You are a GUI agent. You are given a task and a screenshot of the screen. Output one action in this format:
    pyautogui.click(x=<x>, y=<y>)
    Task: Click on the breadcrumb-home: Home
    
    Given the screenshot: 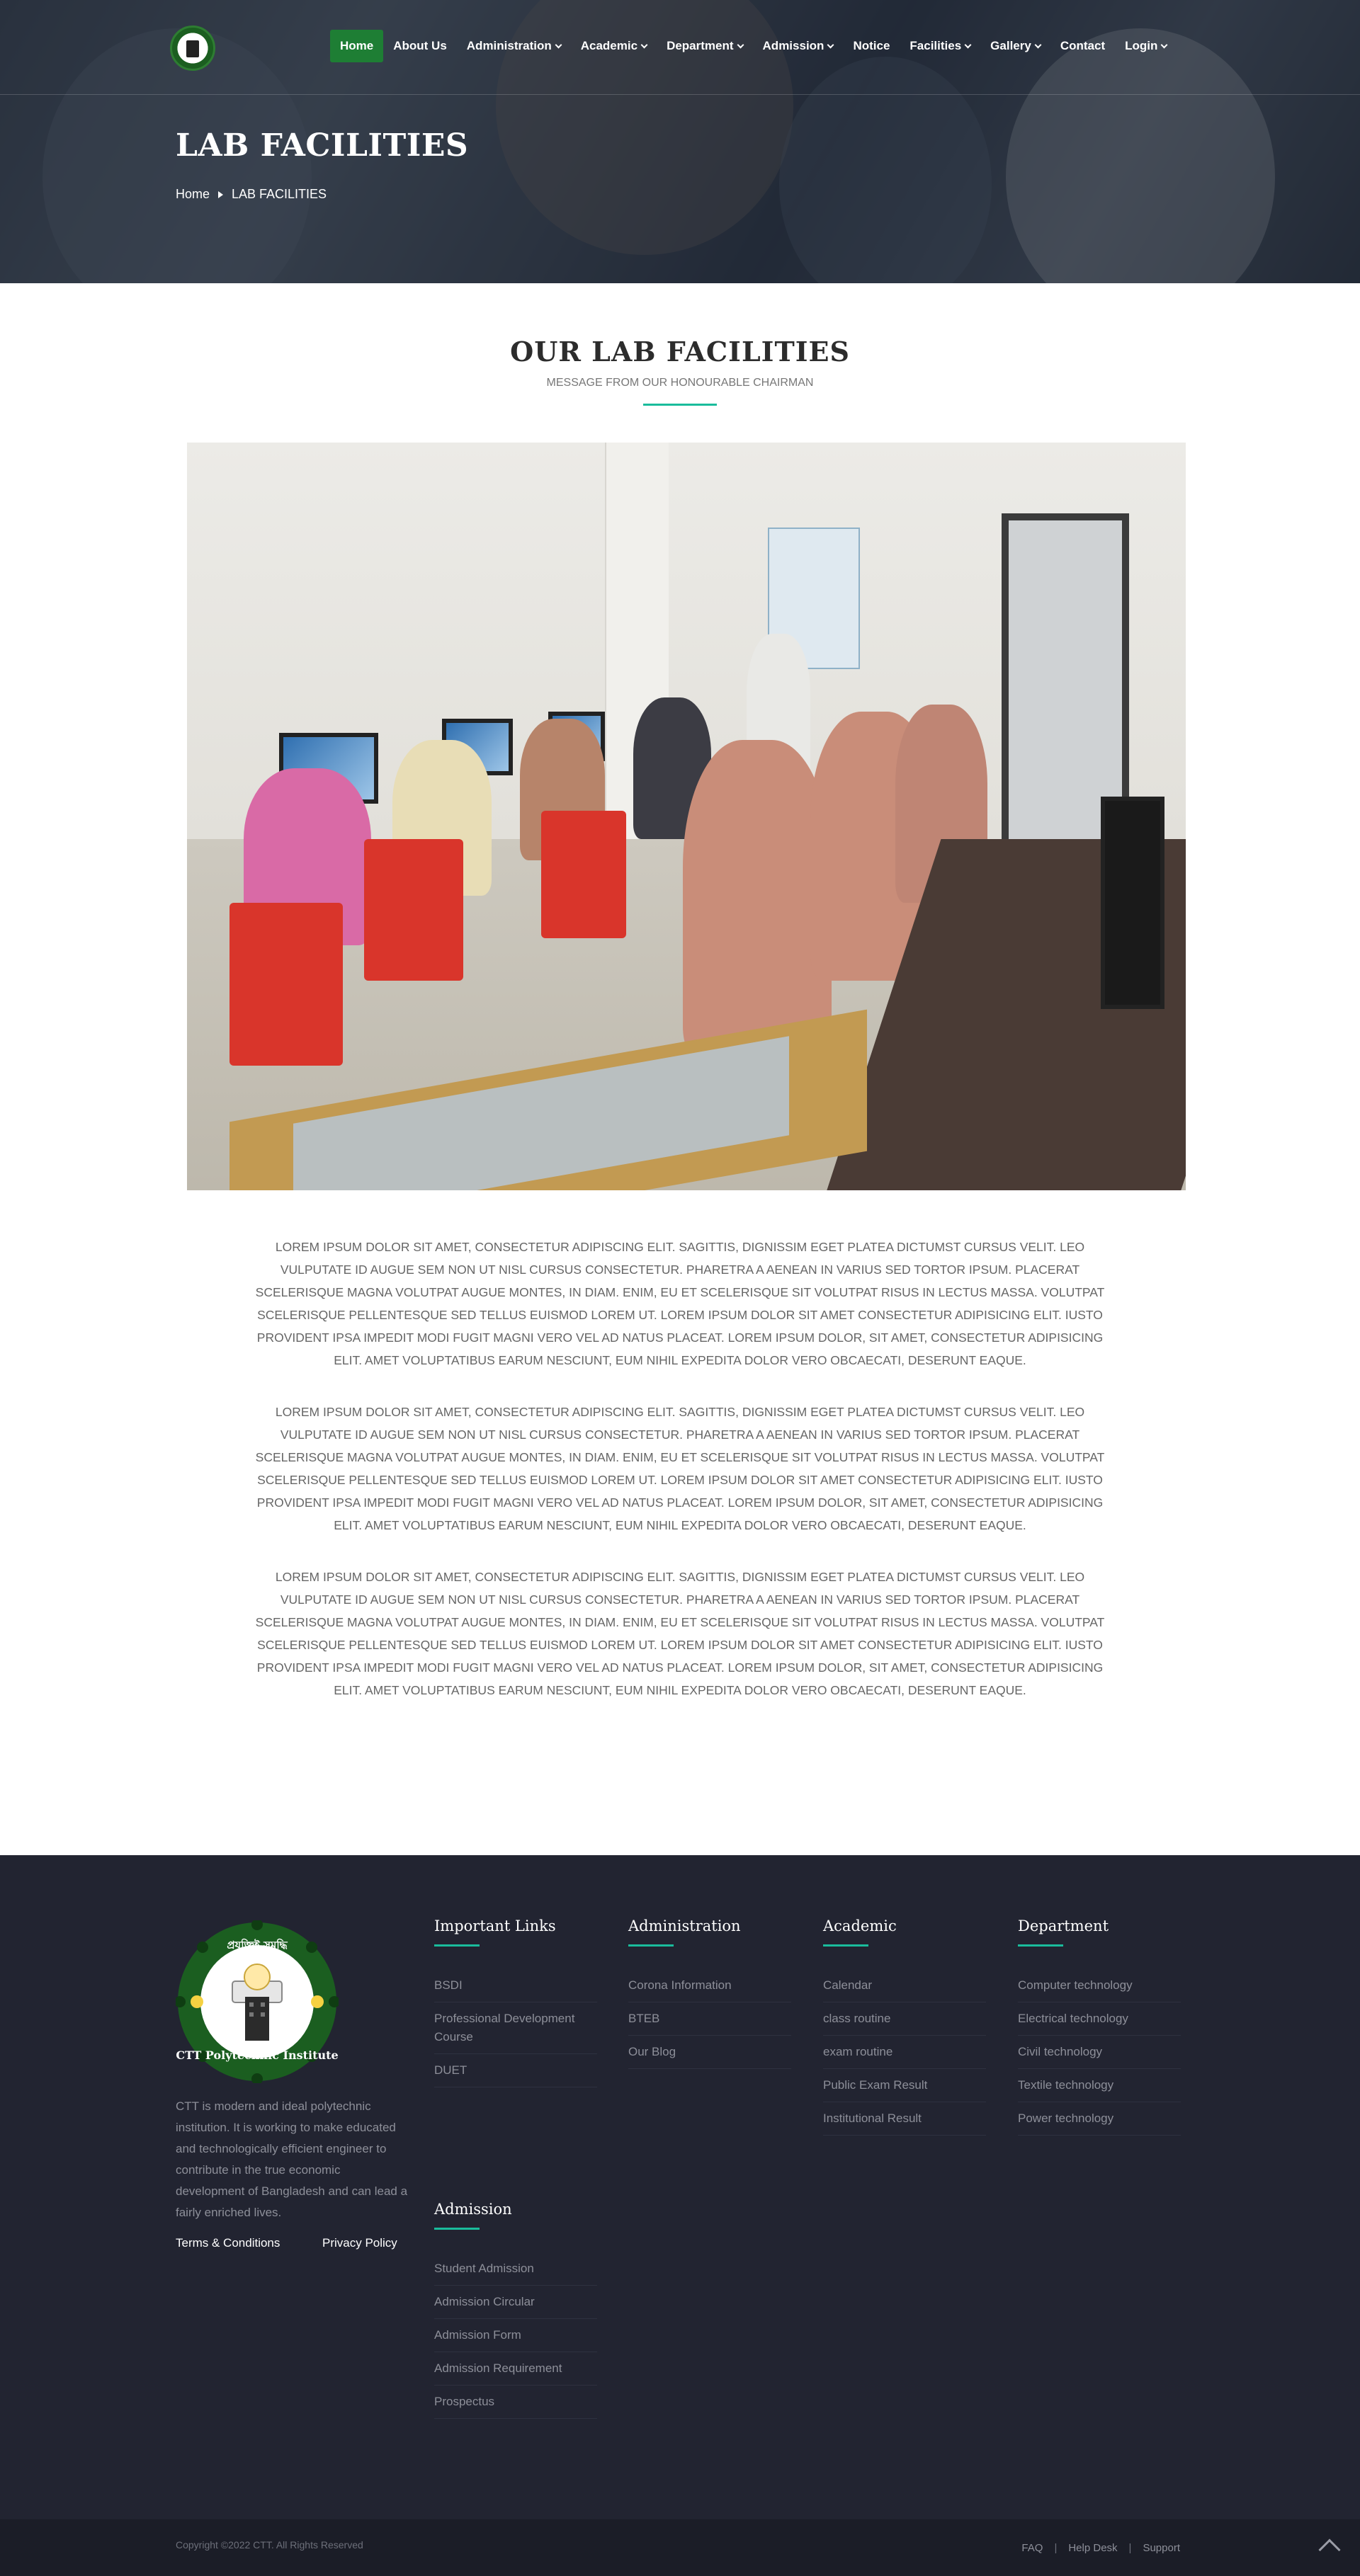 What is the action you would take?
    pyautogui.click(x=193, y=194)
    